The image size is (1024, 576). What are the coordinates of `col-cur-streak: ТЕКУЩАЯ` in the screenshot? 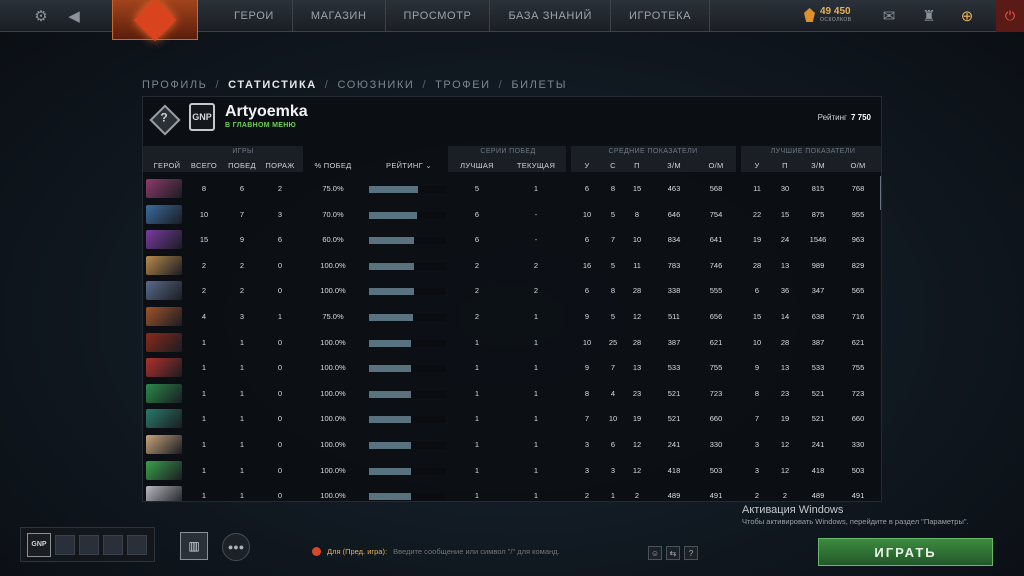 It's located at (536, 165).